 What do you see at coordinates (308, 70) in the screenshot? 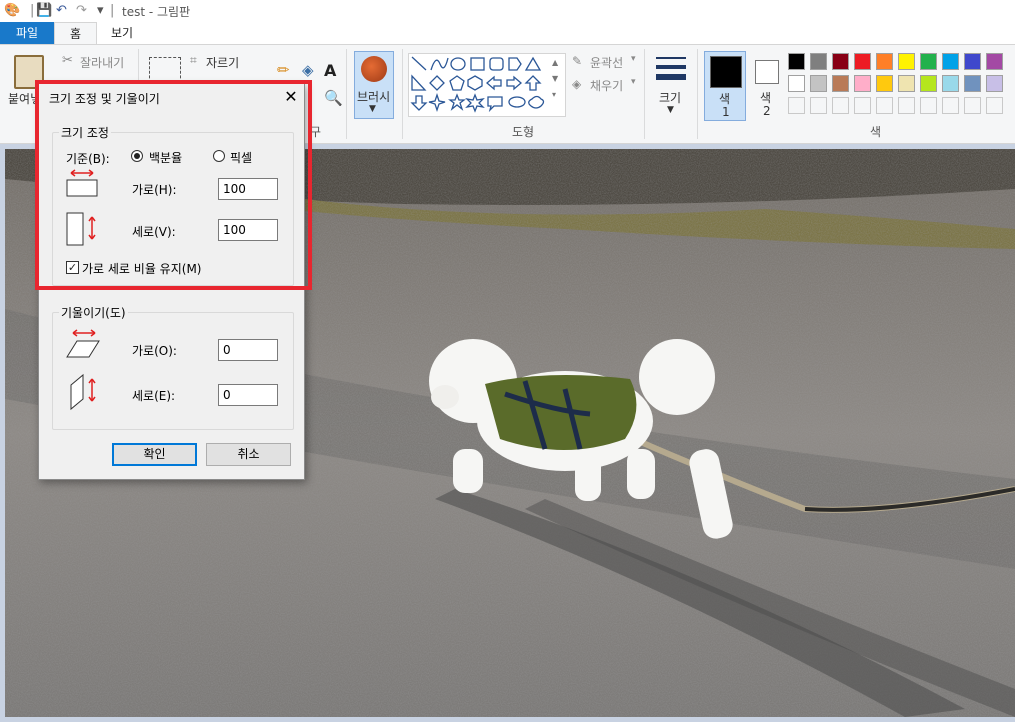
I see `fill-icon: ◈` at bounding box center [308, 70].